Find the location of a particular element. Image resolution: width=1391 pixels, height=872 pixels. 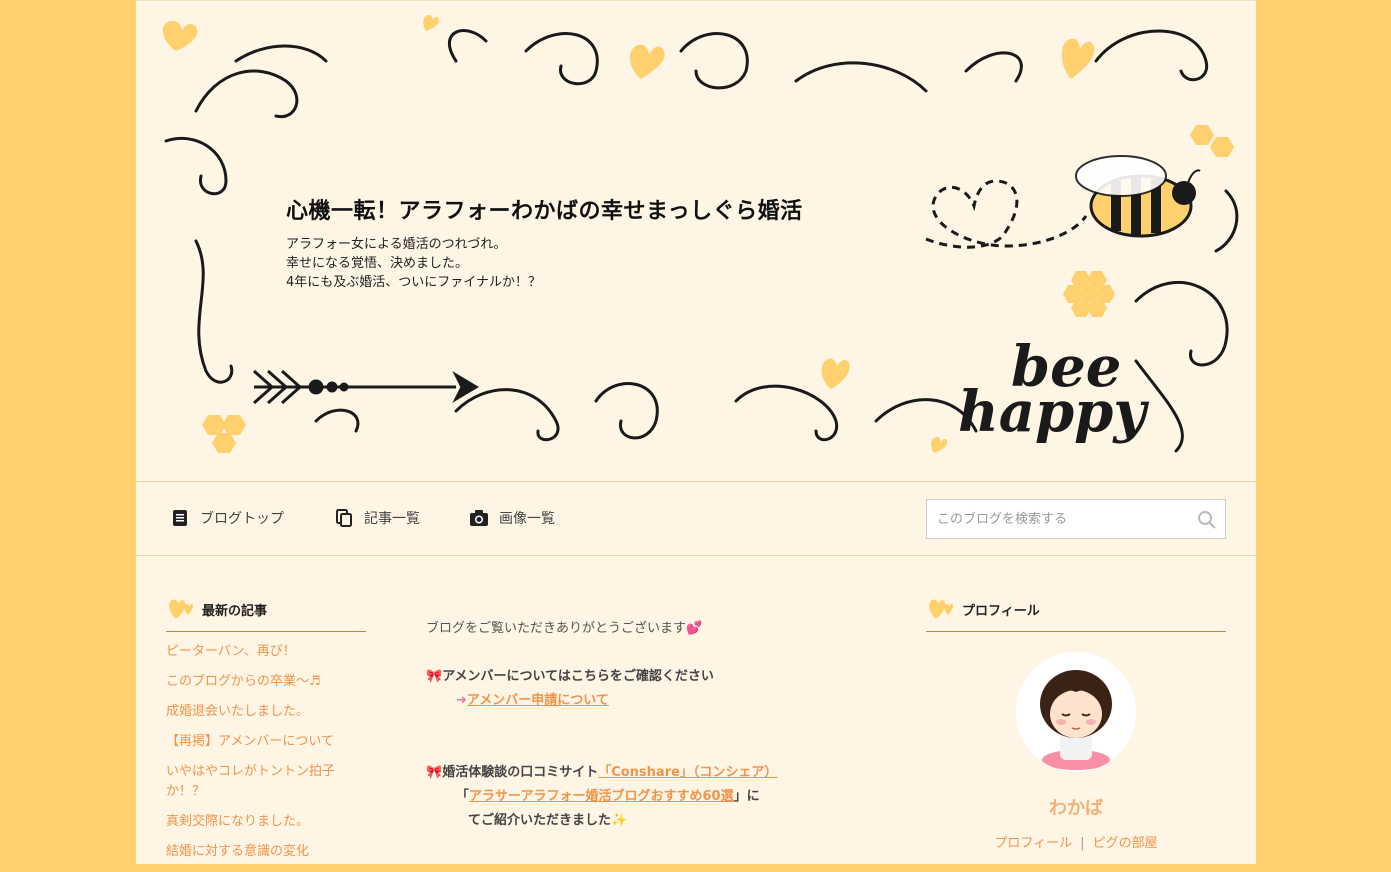

review-text: 婚活体験談の口コミサイト is located at coordinates (520, 772).